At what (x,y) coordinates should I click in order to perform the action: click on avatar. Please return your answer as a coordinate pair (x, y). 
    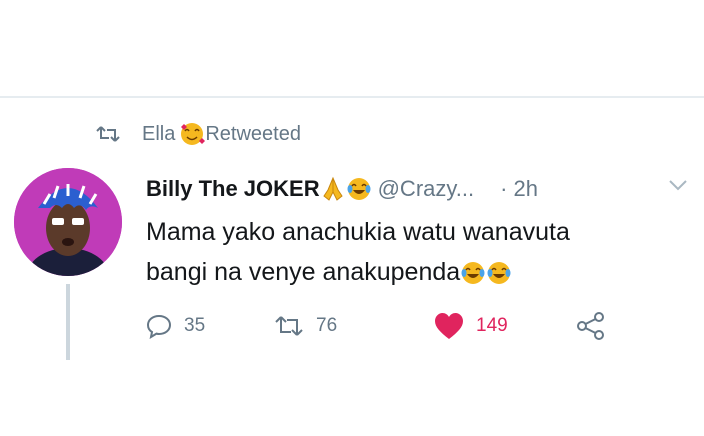
    Looking at the image, I should click on (68, 222).